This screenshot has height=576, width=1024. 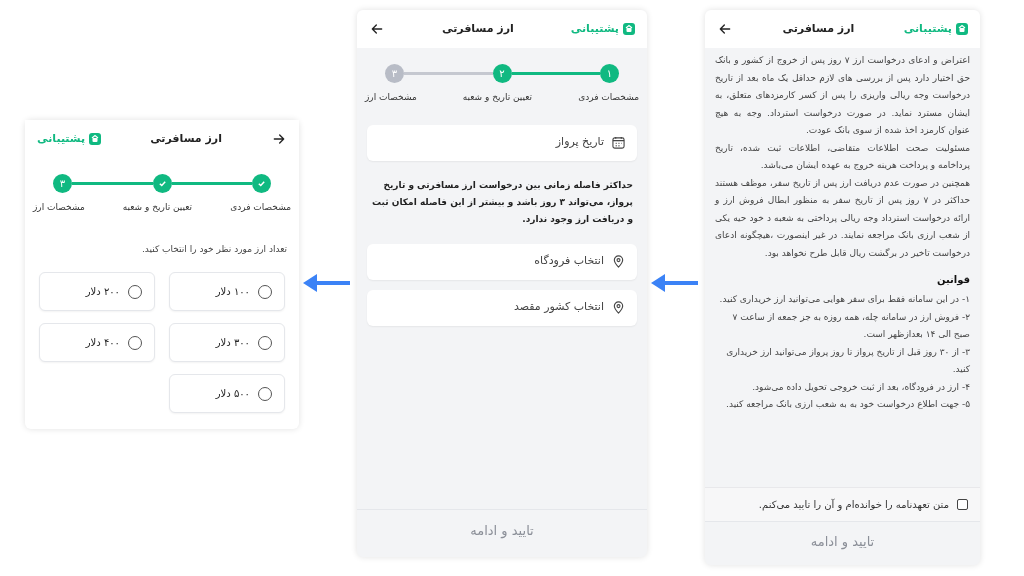 I want to click on placeholder-text: تاریخ پرواز, so click(x=579, y=142).